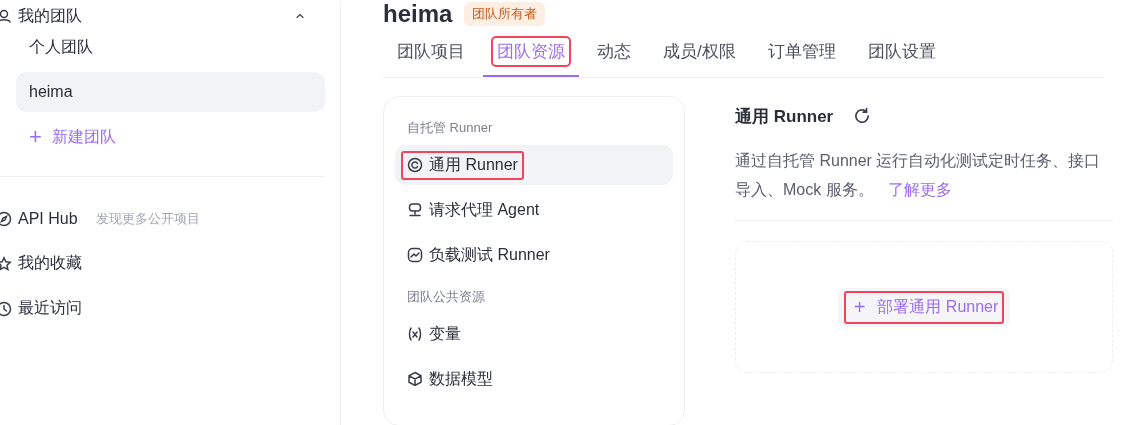  I want to click on group-heading: 自托管 Runner, so click(450, 128).